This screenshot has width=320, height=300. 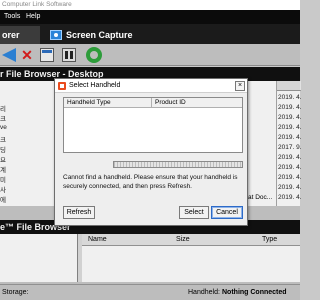 What do you see at coordinates (150, 5) in the screenshot?
I see `window-title: Computer Link Software` at bounding box center [150, 5].